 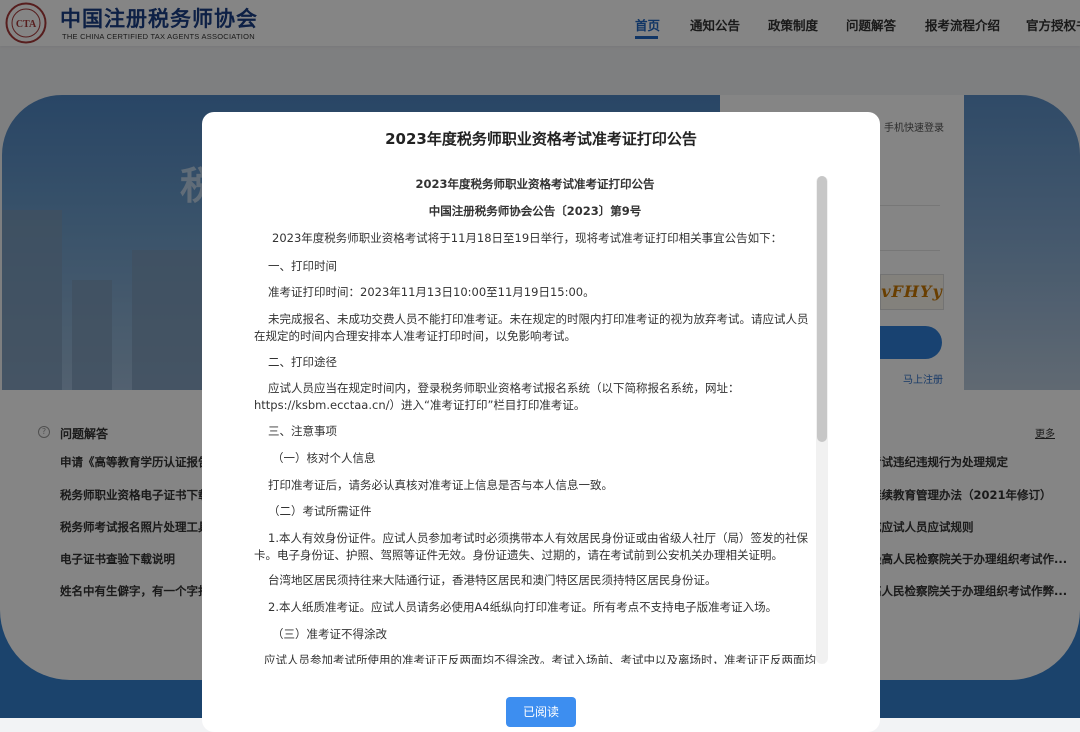 What do you see at coordinates (541, 139) in the screenshot?
I see `modal-title: 2023年度税务师职业资格考试准考证打印公告` at bounding box center [541, 139].